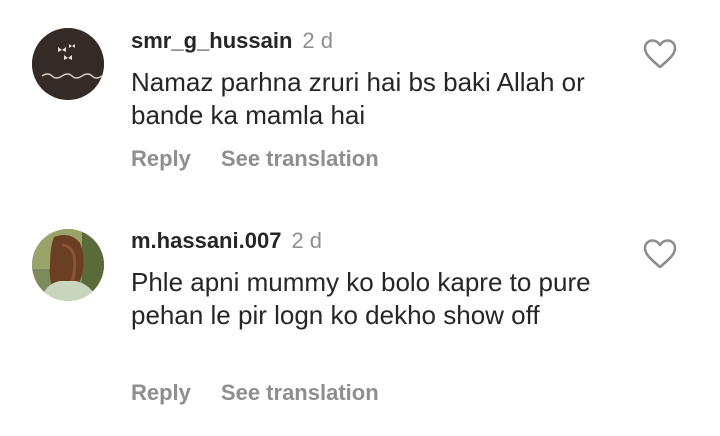 Image resolution: width=720 pixels, height=436 pixels. Describe the element at coordinates (206, 240) in the screenshot. I see `username: m.hassani.007` at that location.